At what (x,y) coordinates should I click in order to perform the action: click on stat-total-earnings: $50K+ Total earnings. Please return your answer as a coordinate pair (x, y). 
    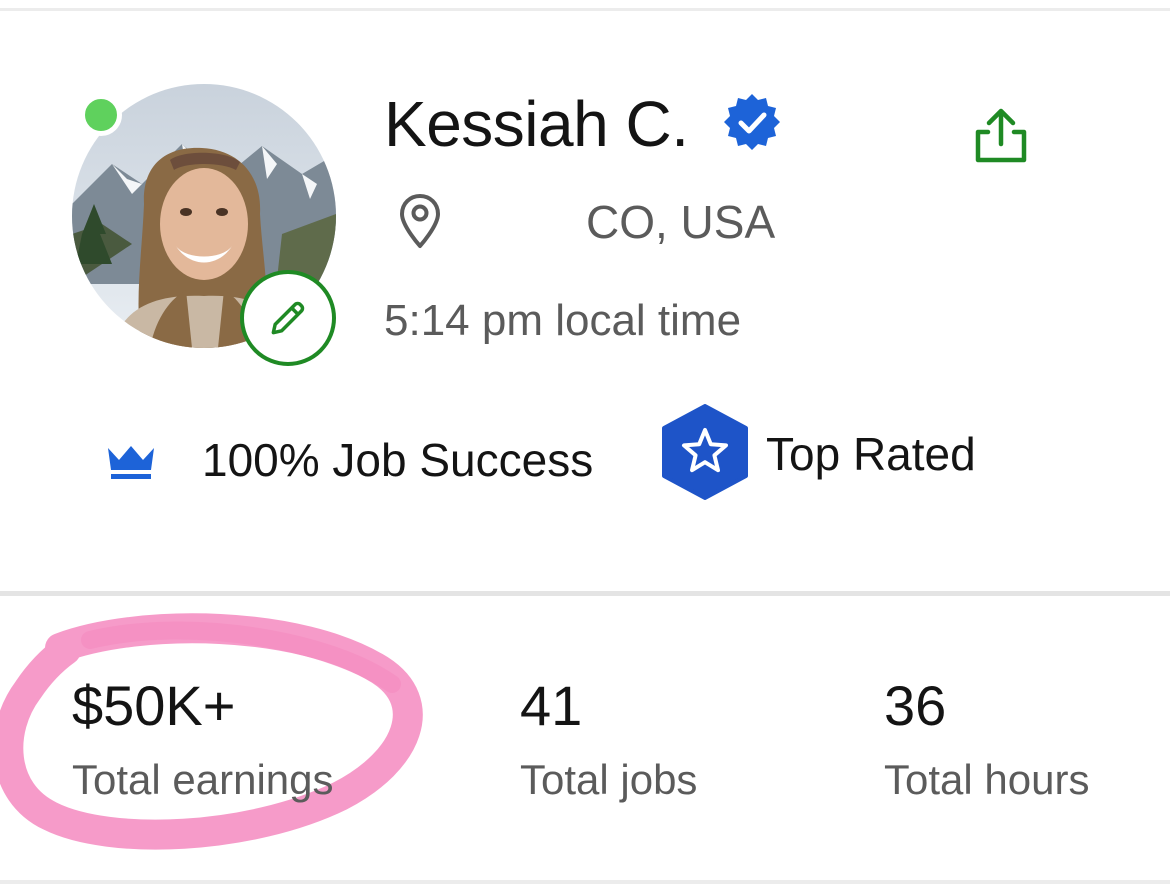
    Looking at the image, I should click on (203, 739).